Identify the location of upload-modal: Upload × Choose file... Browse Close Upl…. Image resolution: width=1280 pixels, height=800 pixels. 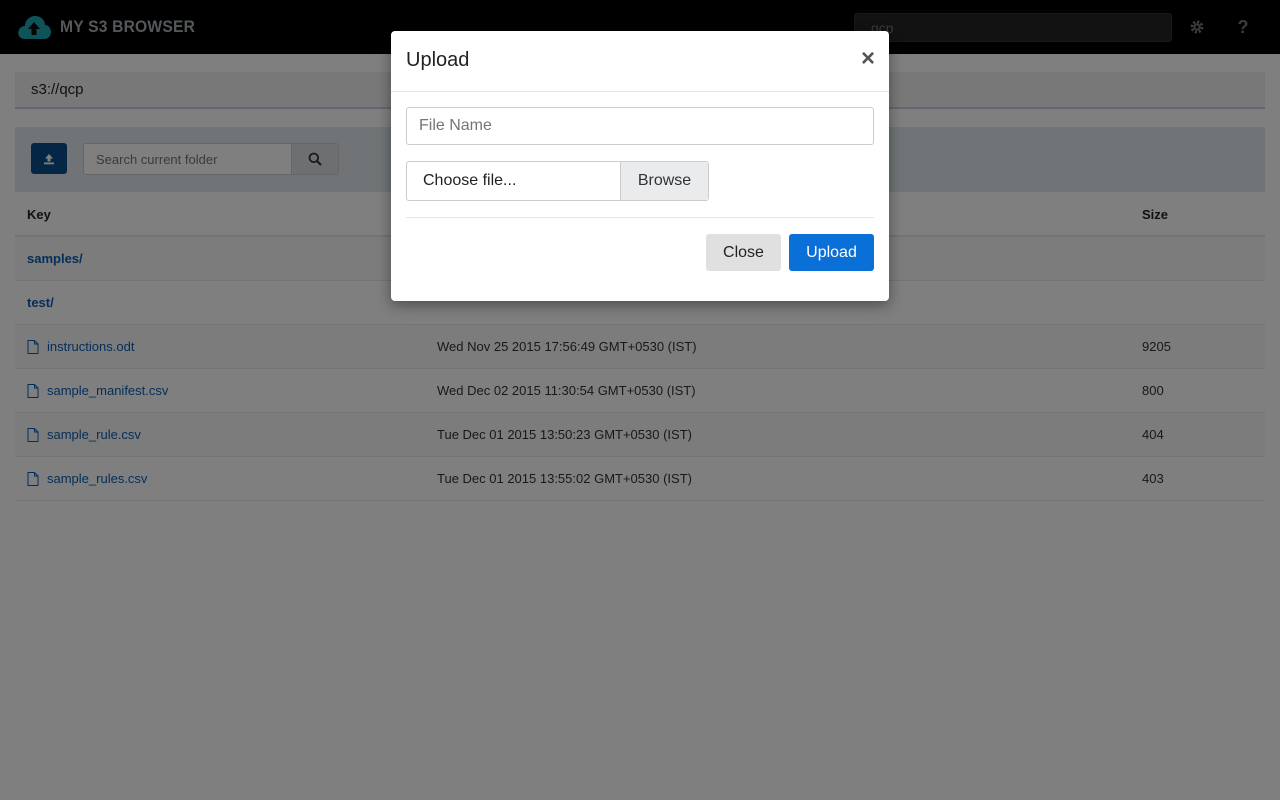
(640, 166).